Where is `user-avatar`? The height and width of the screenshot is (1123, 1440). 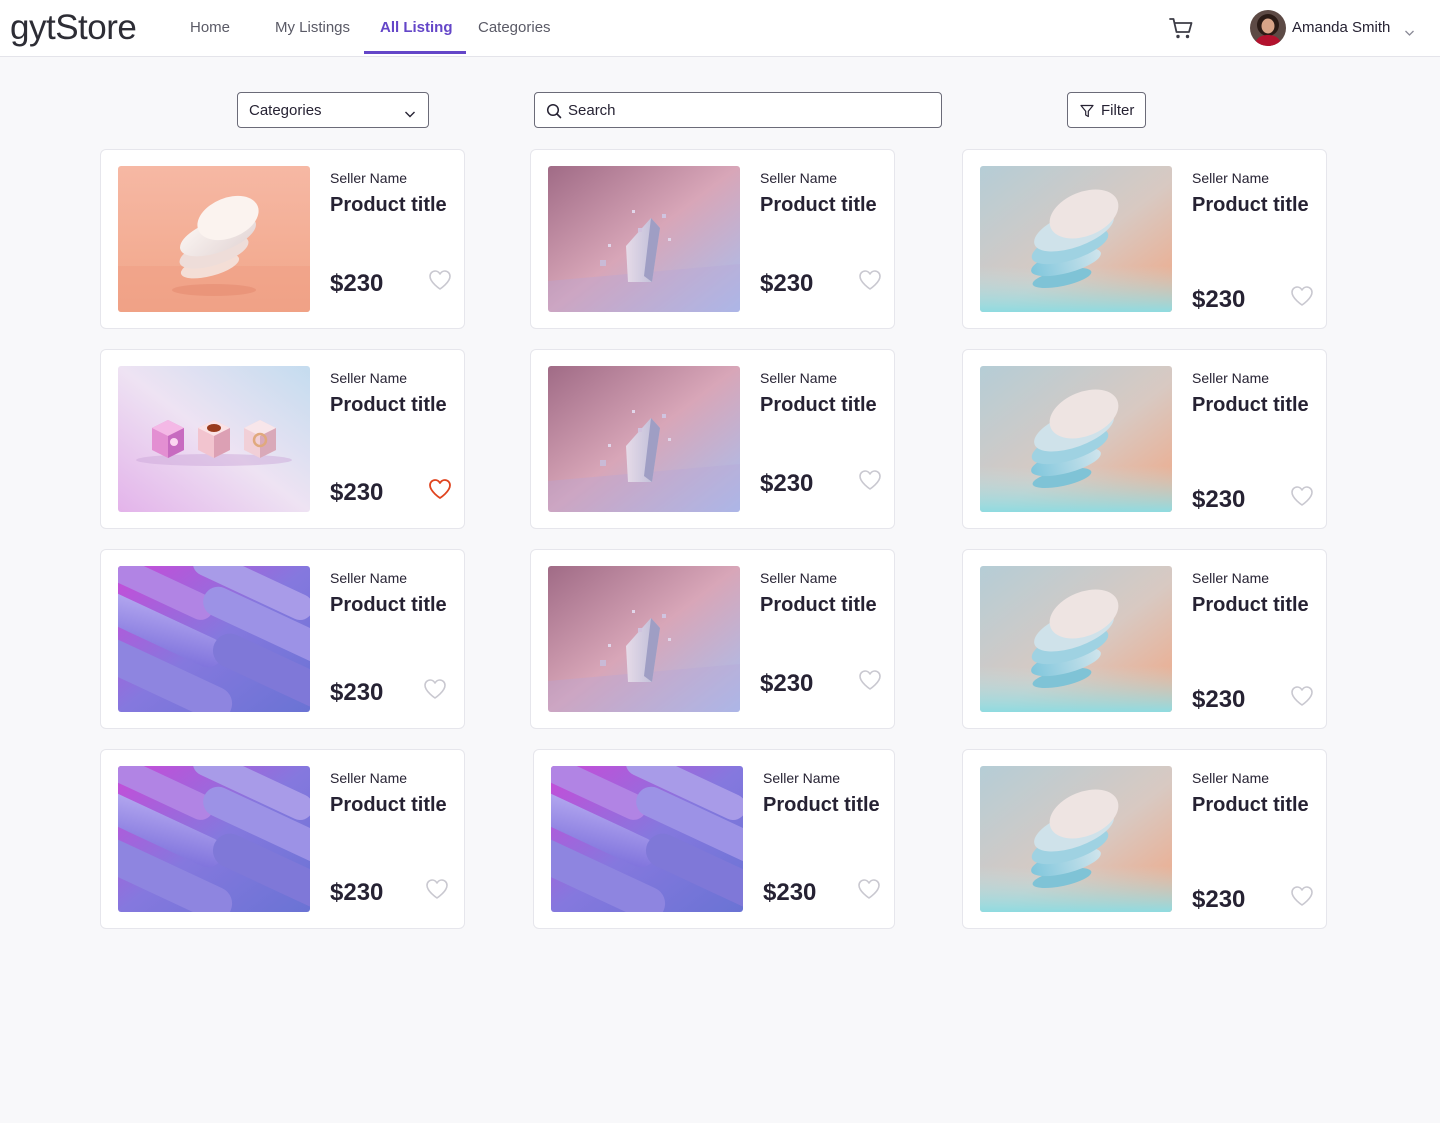 user-avatar is located at coordinates (1268, 28).